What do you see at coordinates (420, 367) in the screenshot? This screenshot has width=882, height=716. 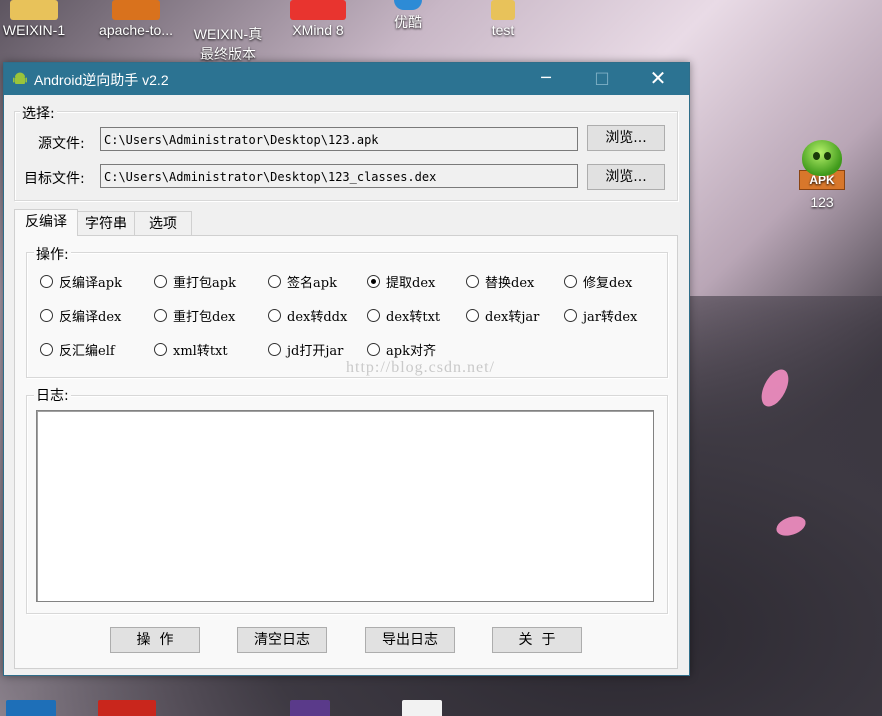 I see `watermark: http://blog.csdn.net/` at bounding box center [420, 367].